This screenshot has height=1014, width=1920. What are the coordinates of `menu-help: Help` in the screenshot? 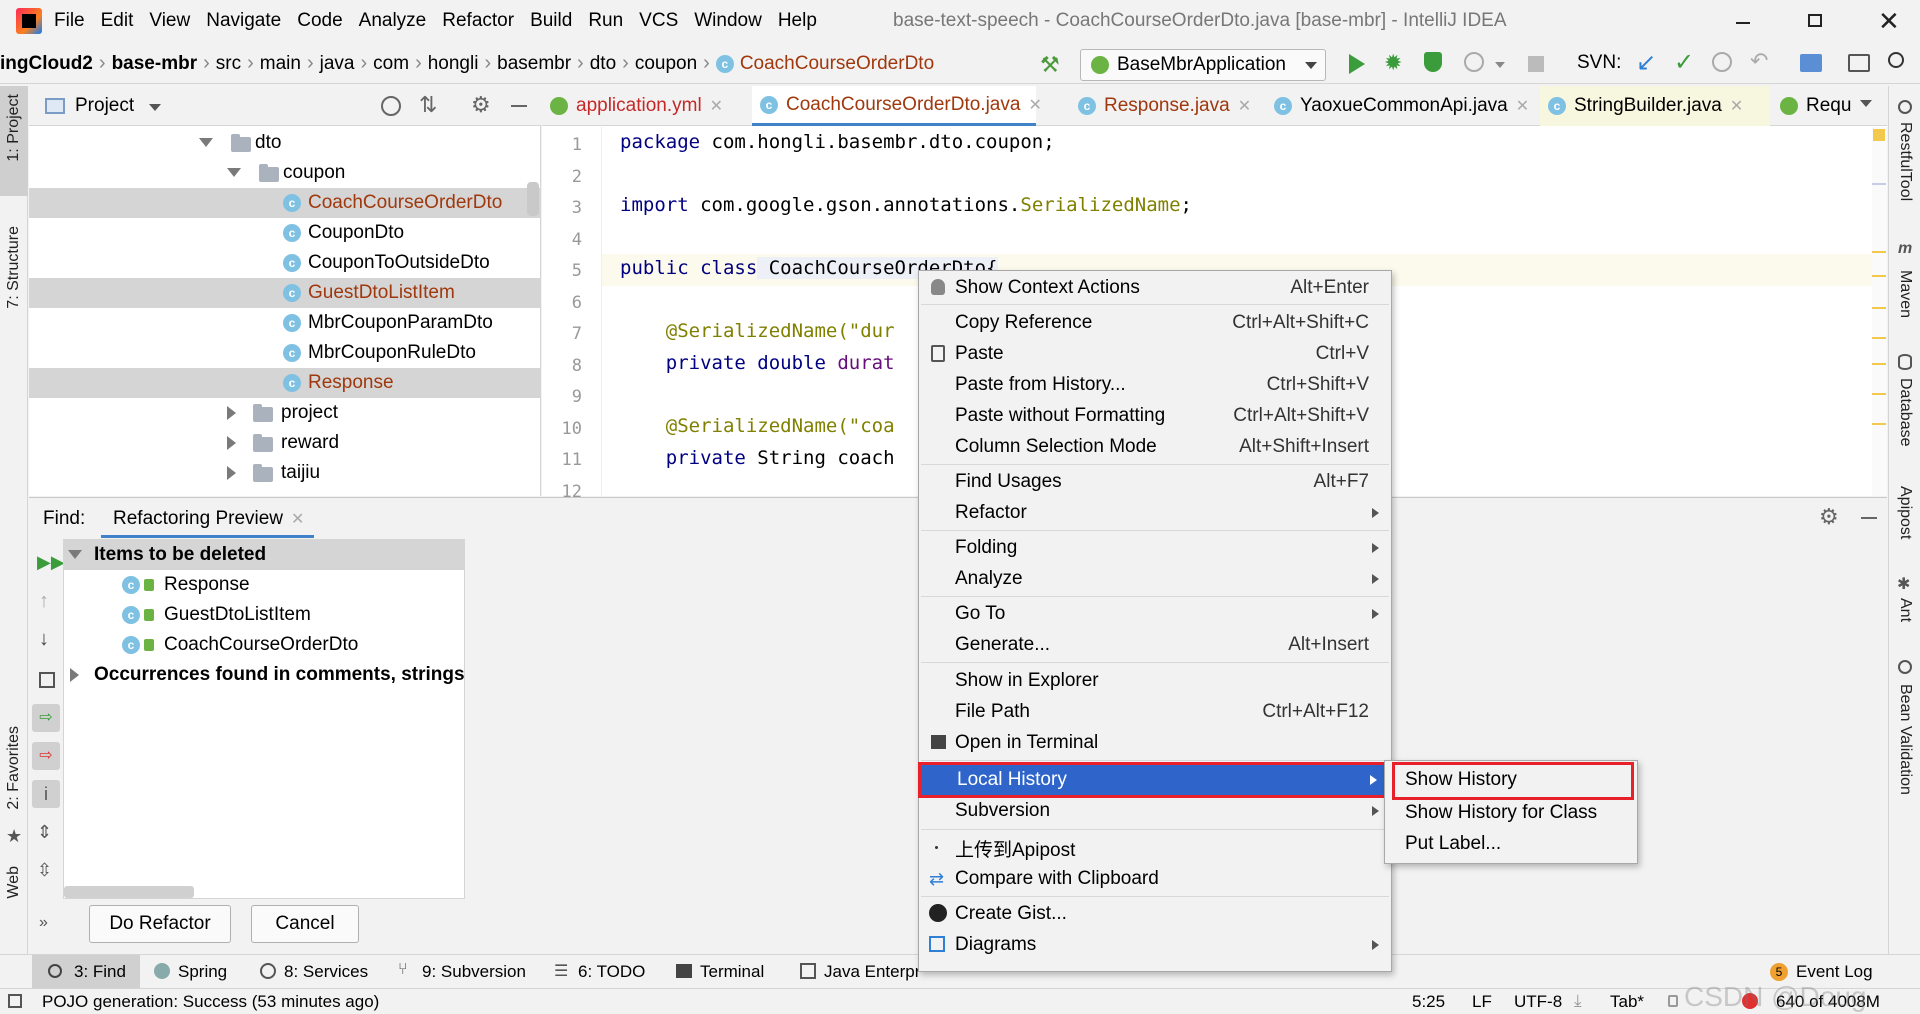 It's located at (797, 21).